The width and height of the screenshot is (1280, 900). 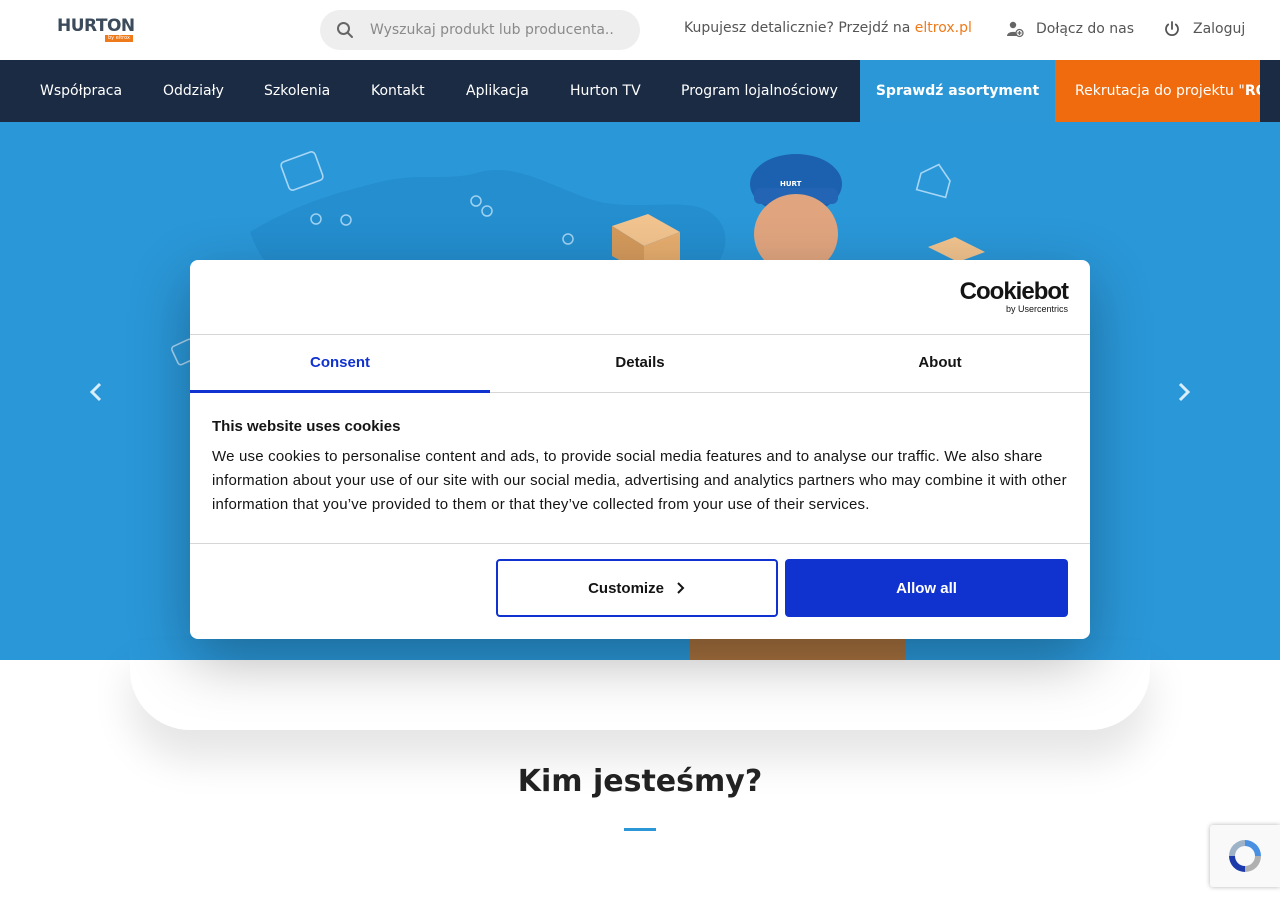 What do you see at coordinates (799, 28) in the screenshot?
I see `retail-text: Kupujesz detalicznie? Przejdź na` at bounding box center [799, 28].